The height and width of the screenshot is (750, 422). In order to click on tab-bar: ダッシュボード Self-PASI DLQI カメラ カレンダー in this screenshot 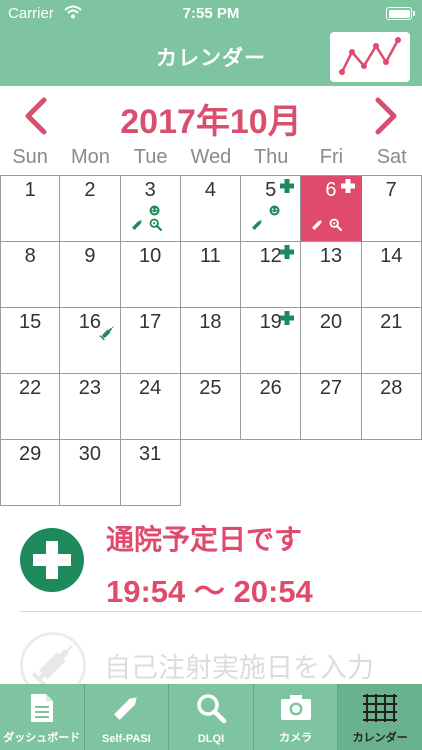, I will do `click(211, 717)`.